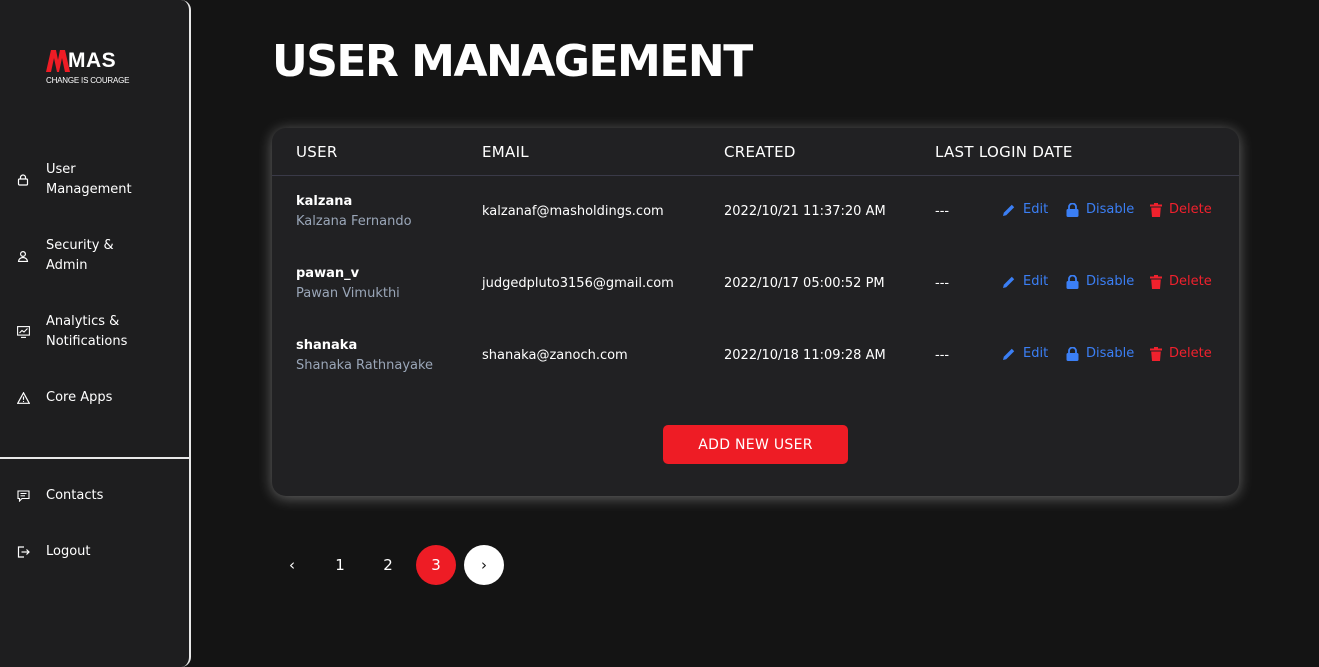 Image resolution: width=1319 pixels, height=667 pixels. Describe the element at coordinates (354, 221) in the screenshot. I see `full-name: Kalzana Fernando` at that location.